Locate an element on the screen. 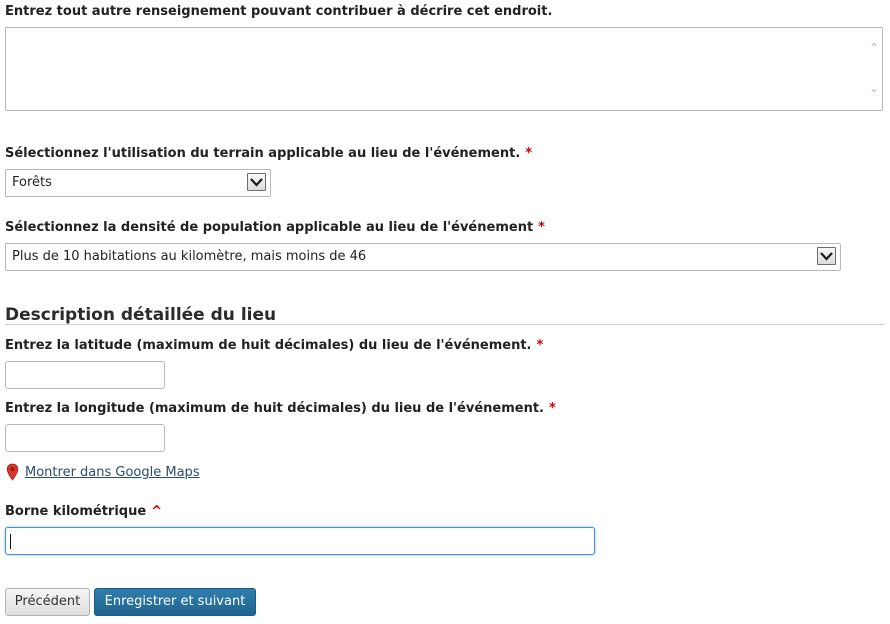 This screenshot has height=624, width=890. map-pin-icon is located at coordinates (12, 472).